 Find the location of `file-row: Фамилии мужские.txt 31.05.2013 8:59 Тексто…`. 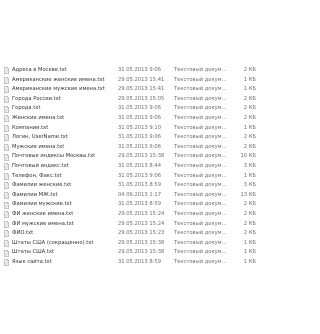

file-row: Фамилии мужские.txt 31.05.2013 8:59 Тексто… is located at coordinates (131, 205).